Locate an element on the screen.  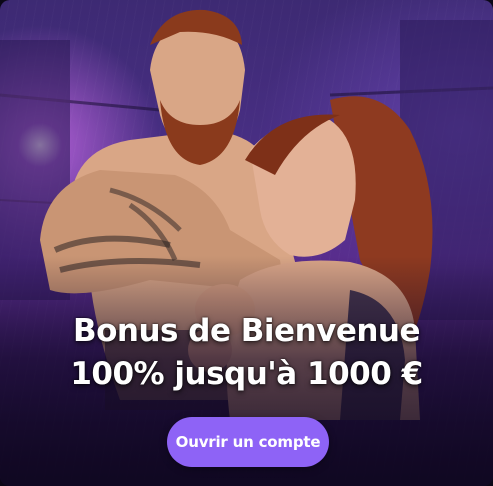
bonus-title: Bonus de Bienvenue is located at coordinates (246, 331).